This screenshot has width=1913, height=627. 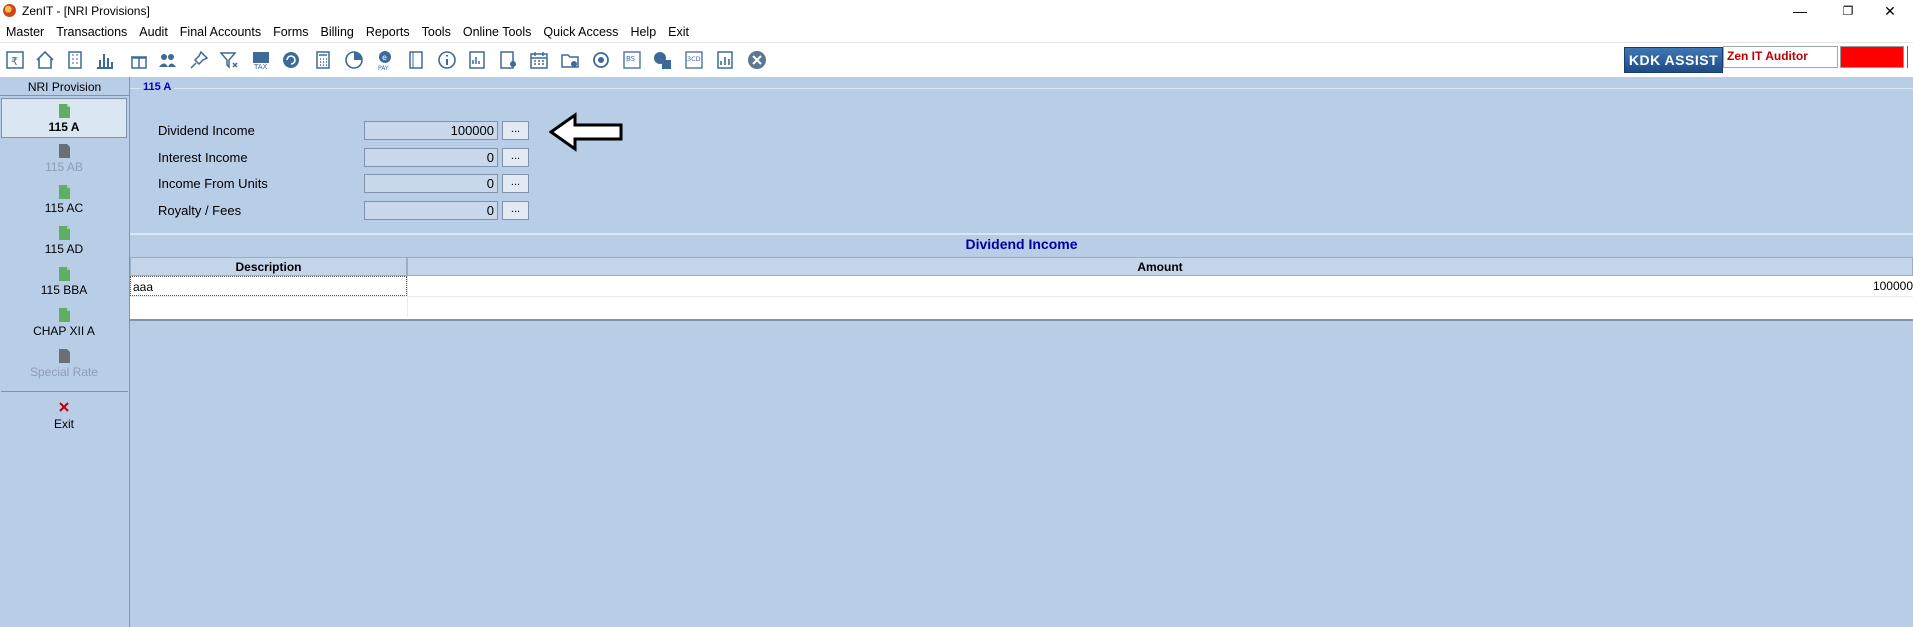 I want to click on nav-item-115ab: 115 AB, so click(x=64, y=159).